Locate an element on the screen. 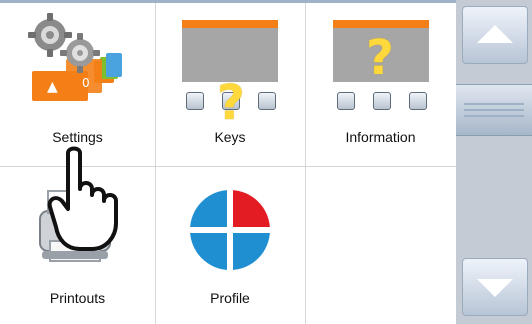 The width and height of the screenshot is (532, 324). scrollbar is located at coordinates (494, 162).